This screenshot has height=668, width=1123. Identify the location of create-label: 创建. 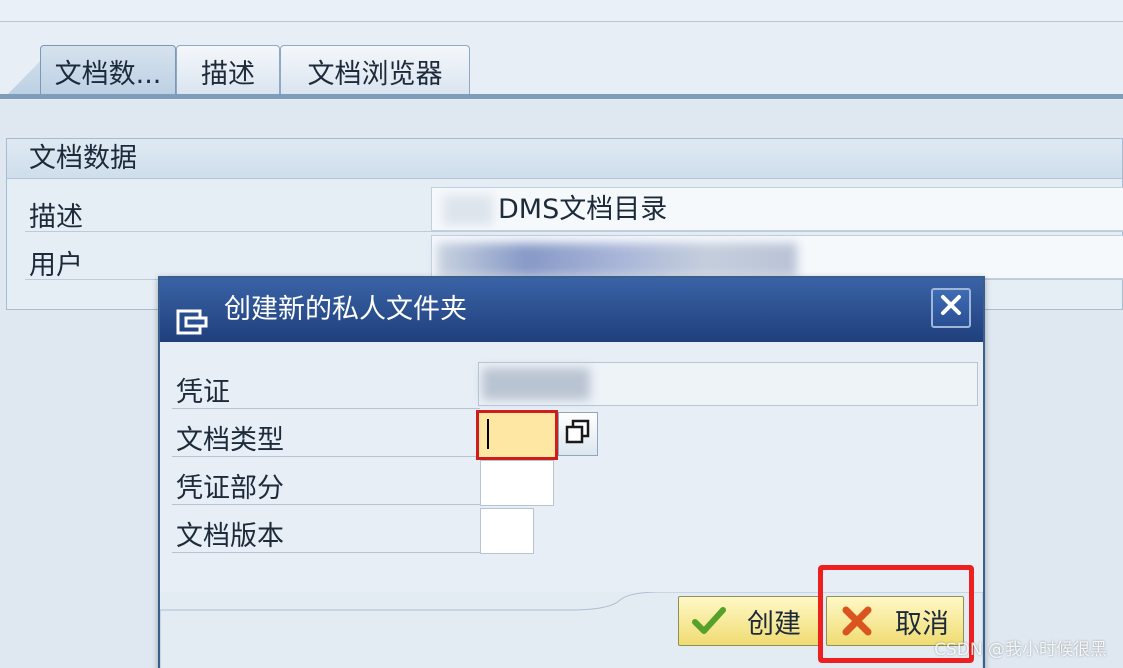
(774, 624).